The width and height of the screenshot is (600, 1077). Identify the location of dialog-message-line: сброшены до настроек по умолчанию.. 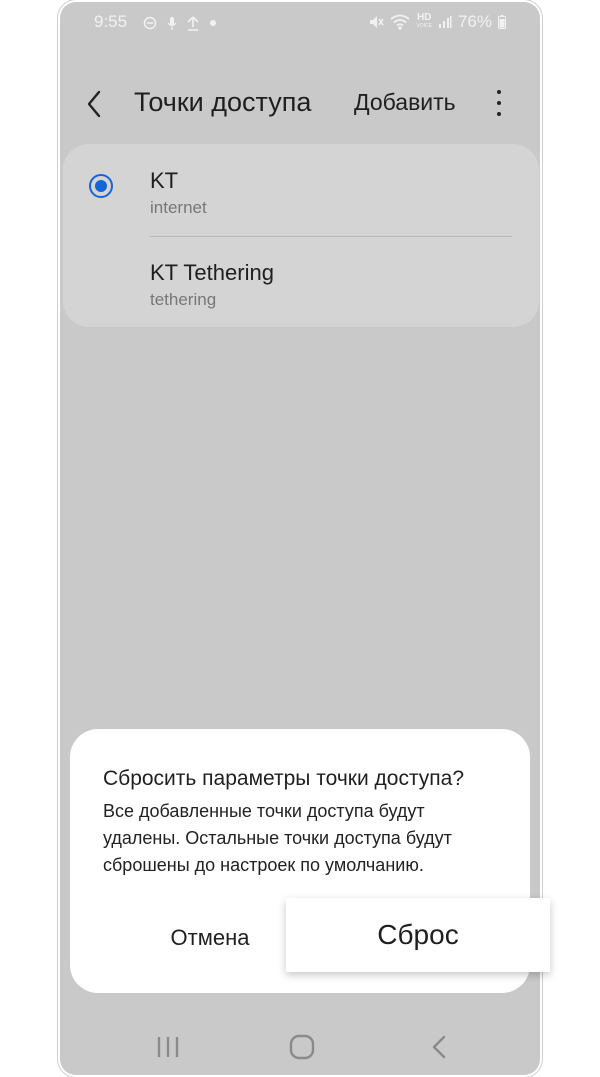
(263, 865).